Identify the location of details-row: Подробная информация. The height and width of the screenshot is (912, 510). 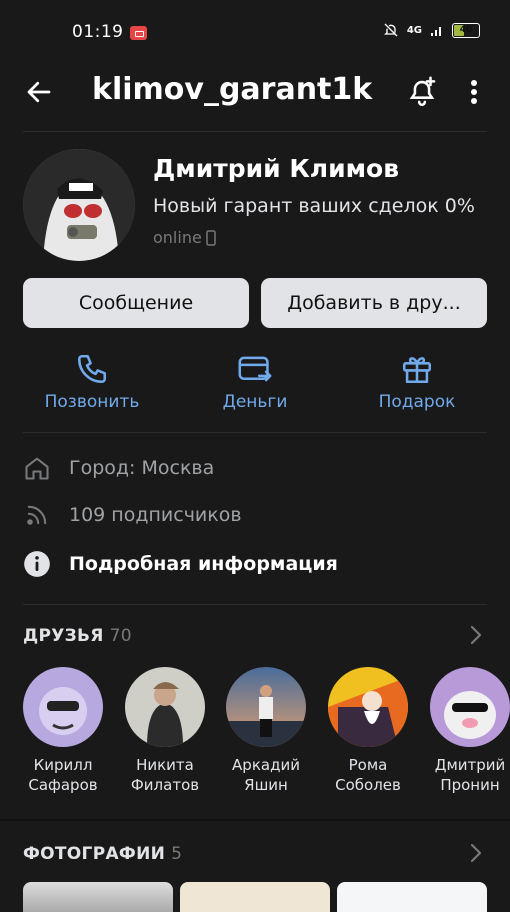
(180, 564).